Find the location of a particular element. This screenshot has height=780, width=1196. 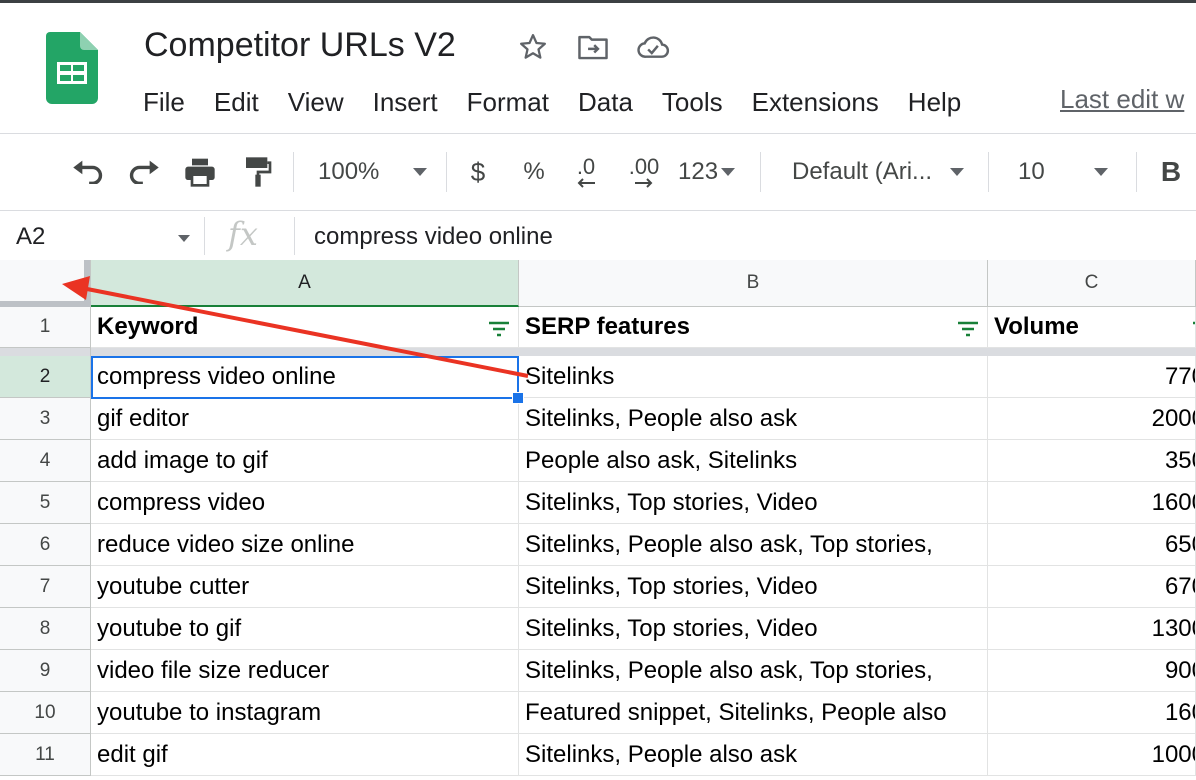

fill-handle is located at coordinates (518, 398).